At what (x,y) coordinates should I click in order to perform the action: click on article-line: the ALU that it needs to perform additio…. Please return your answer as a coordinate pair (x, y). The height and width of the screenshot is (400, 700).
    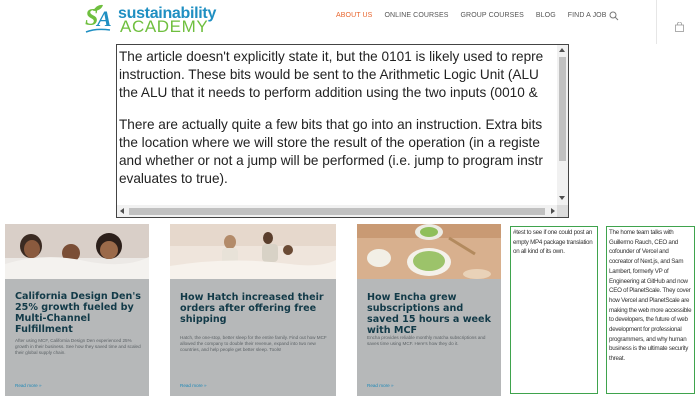
    Looking at the image, I should click on (328, 92).